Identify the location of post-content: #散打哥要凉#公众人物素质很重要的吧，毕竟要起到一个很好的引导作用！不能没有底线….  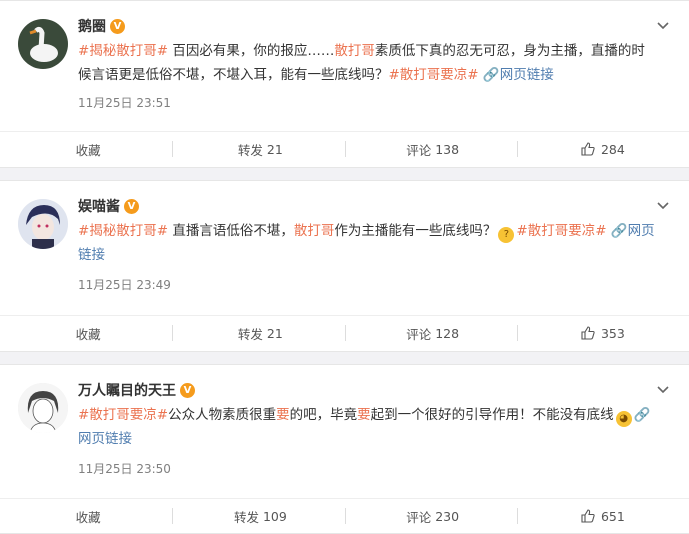
(368, 427).